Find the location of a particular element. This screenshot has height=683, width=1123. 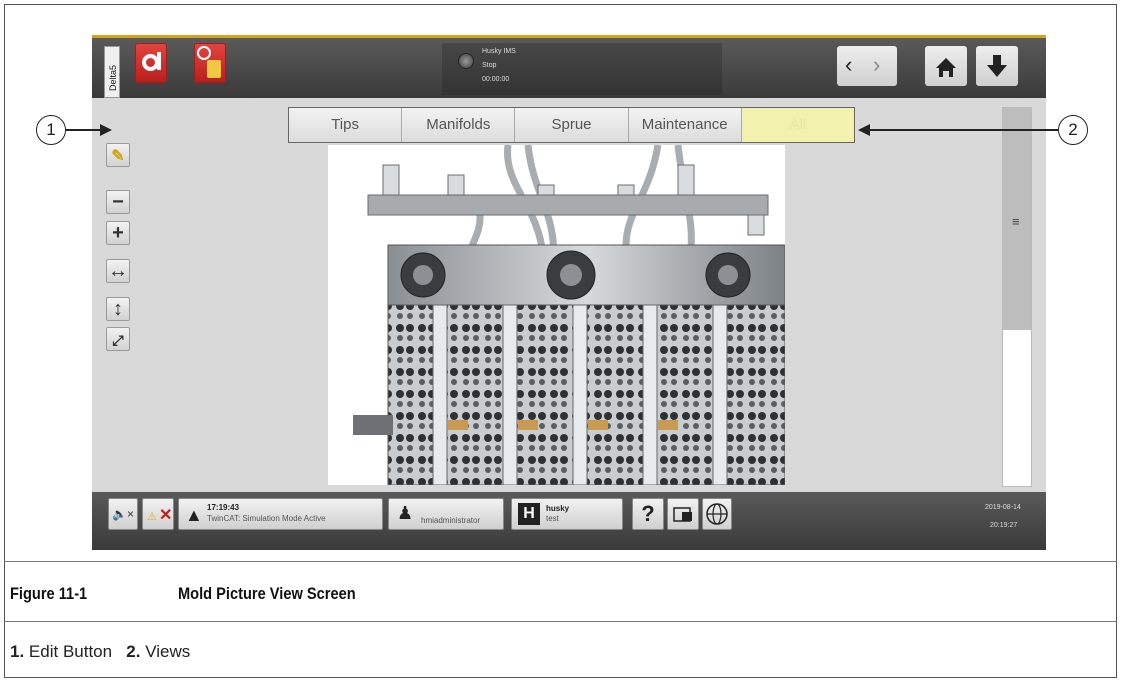

camera-icon is located at coordinates (682, 514).